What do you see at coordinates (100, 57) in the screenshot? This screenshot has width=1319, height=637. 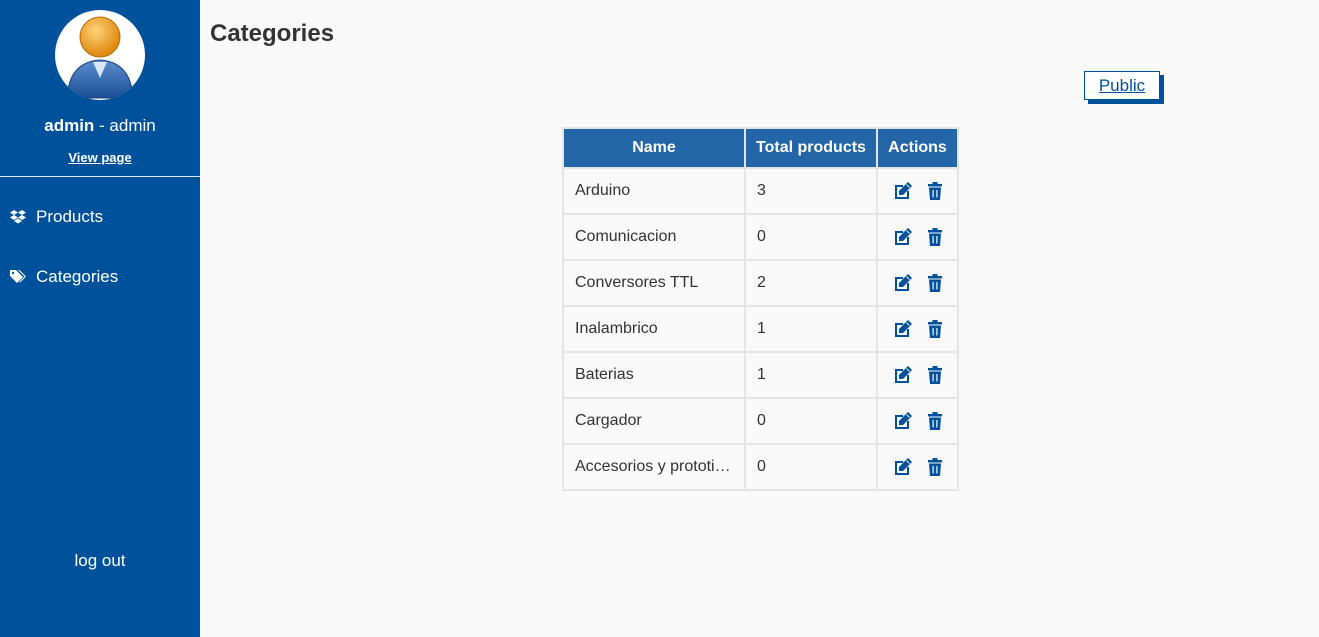 I see `user-avatar-icon` at bounding box center [100, 57].